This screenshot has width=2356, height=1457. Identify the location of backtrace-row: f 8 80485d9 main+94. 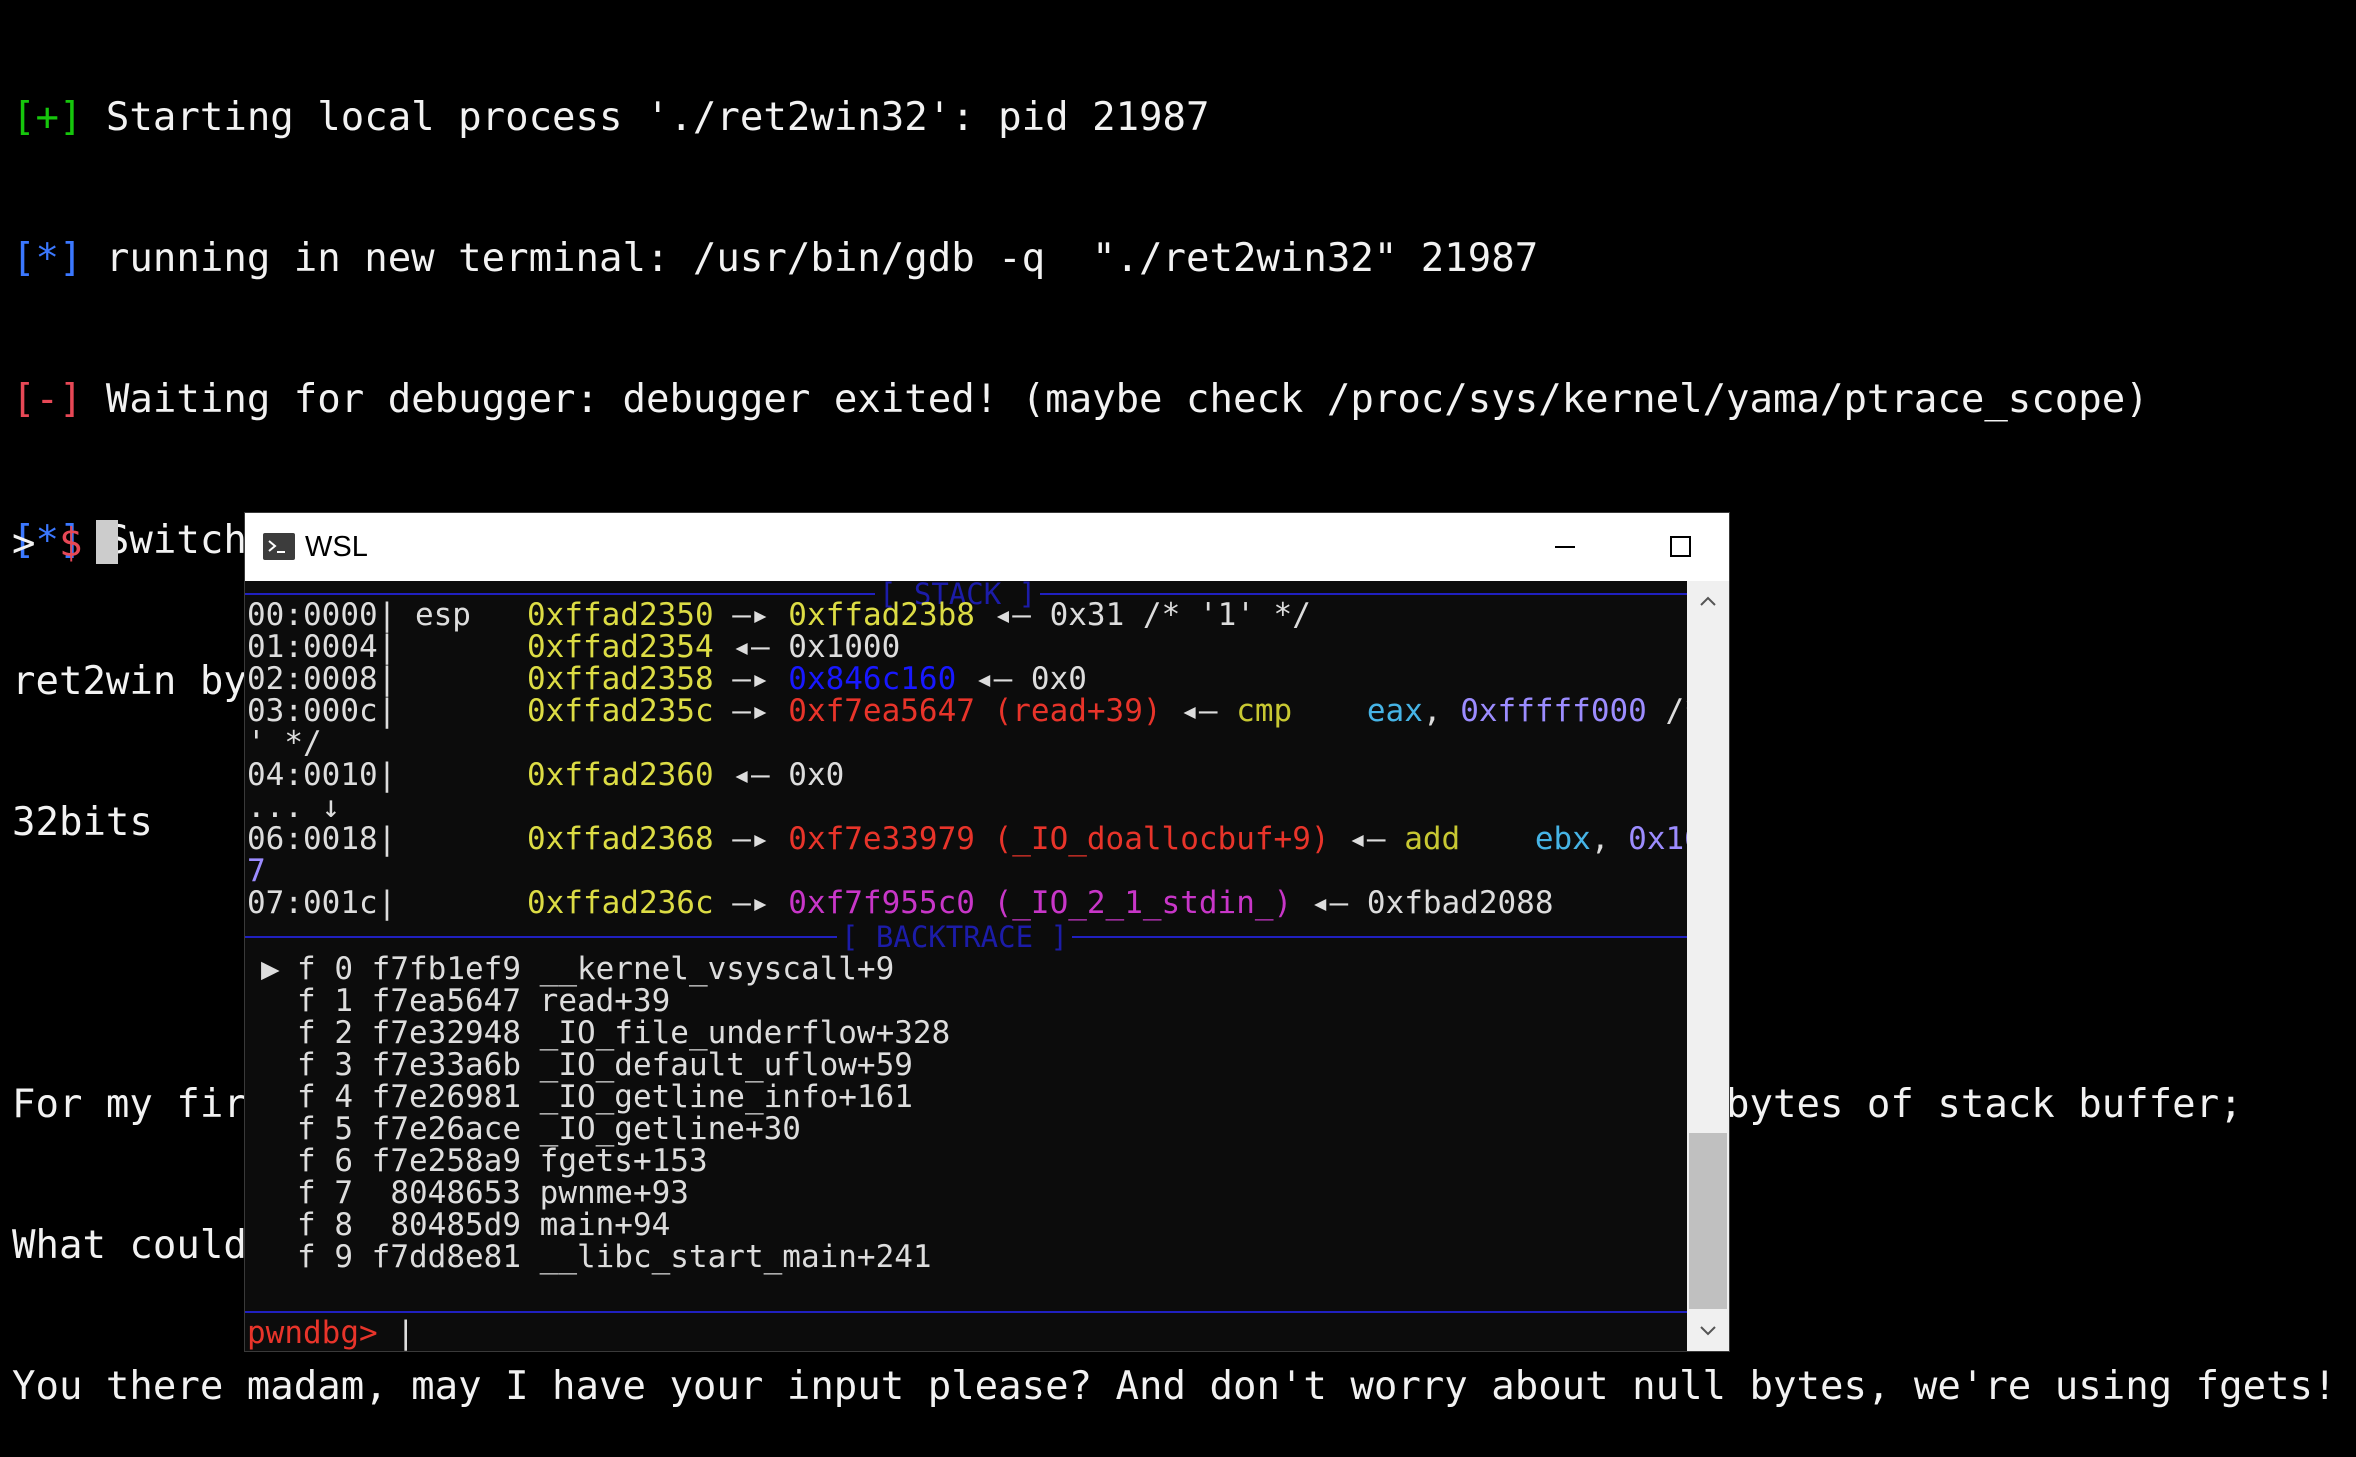
(458, 1225).